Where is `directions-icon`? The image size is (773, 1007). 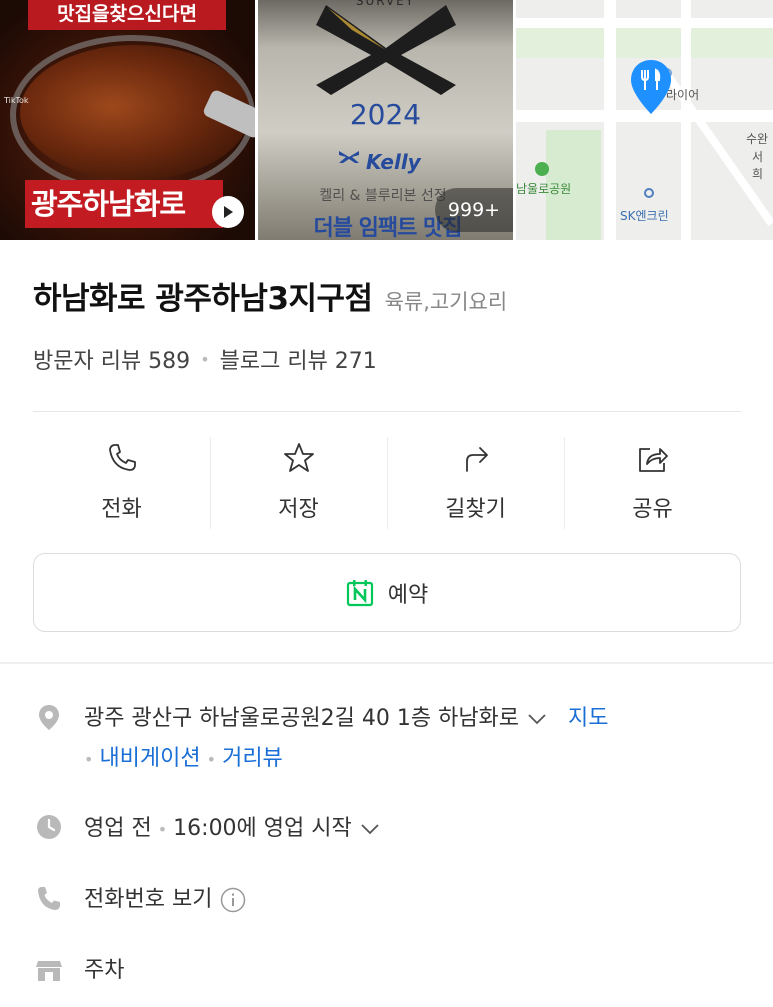
directions-icon is located at coordinates (476, 459).